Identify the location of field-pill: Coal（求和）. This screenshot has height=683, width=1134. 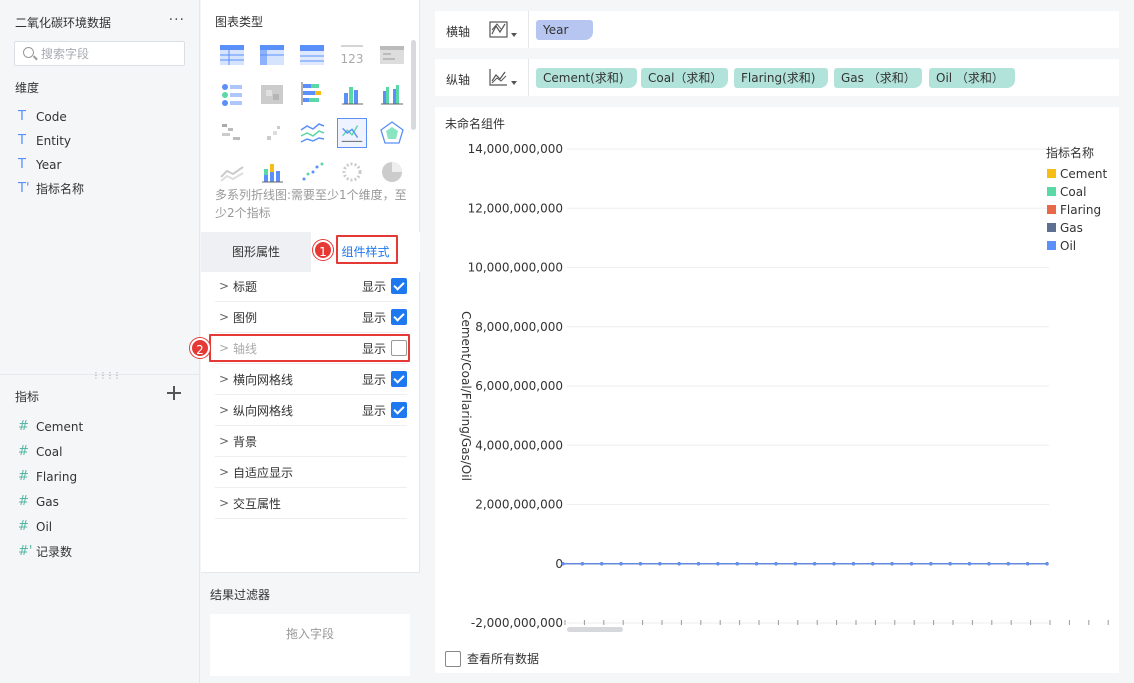
(684, 78).